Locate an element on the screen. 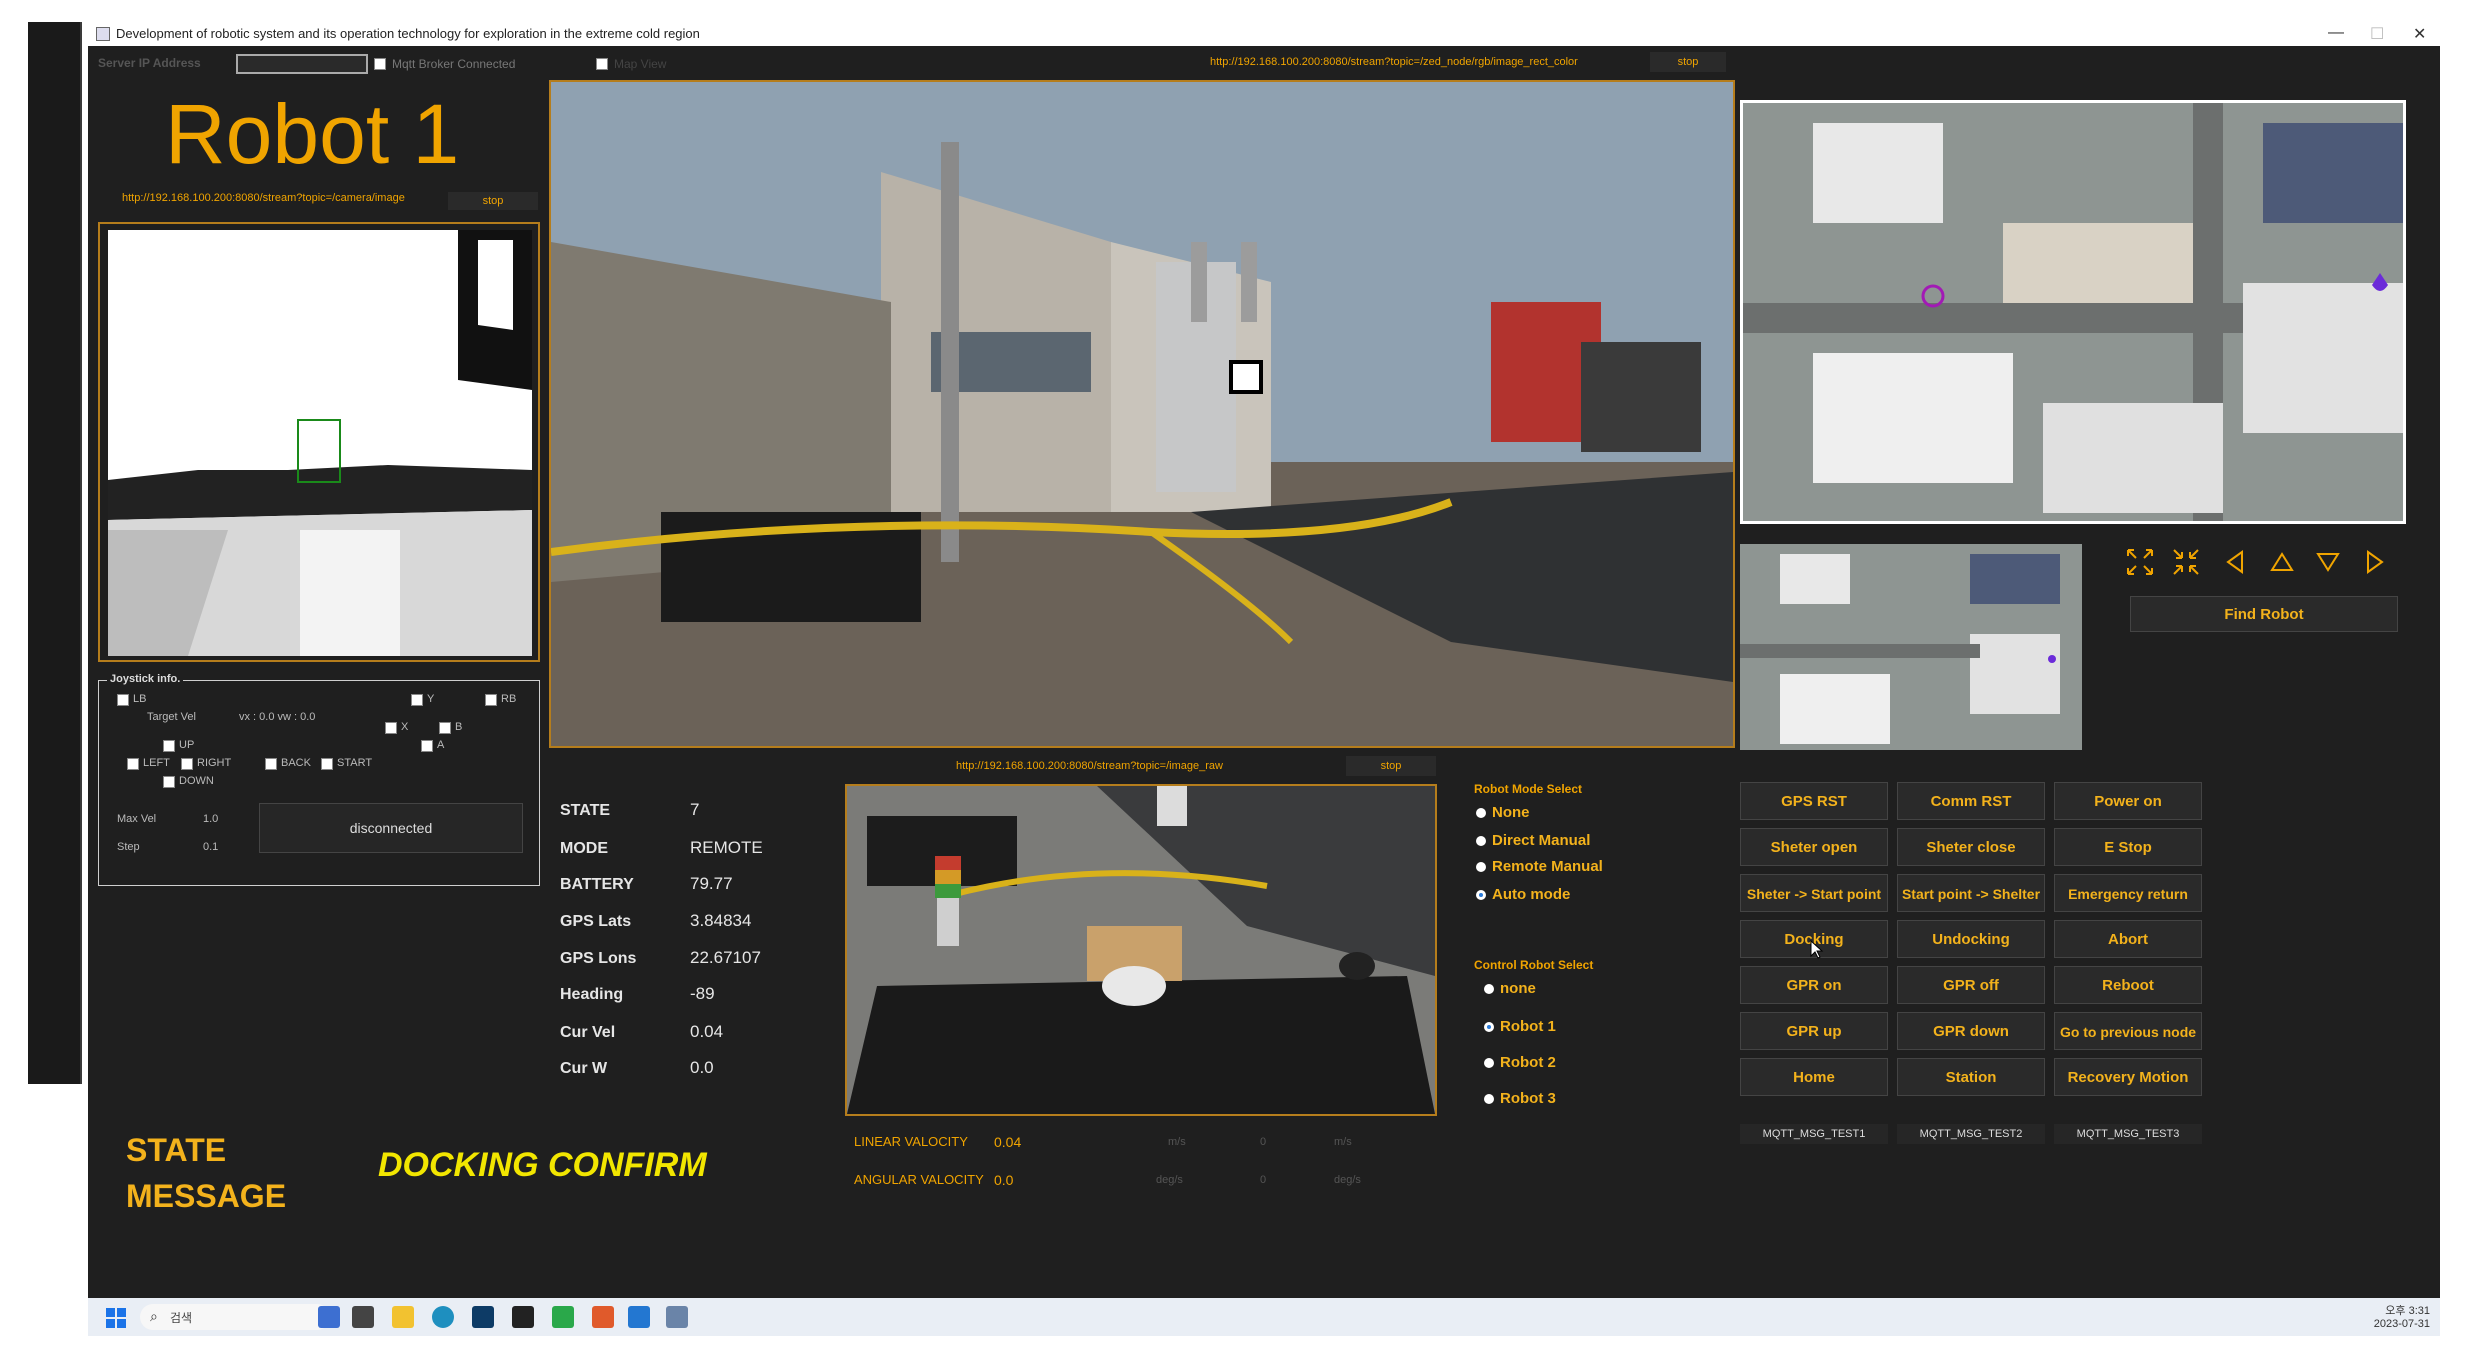  robot-mode-auto-radio is located at coordinates (1481, 895).